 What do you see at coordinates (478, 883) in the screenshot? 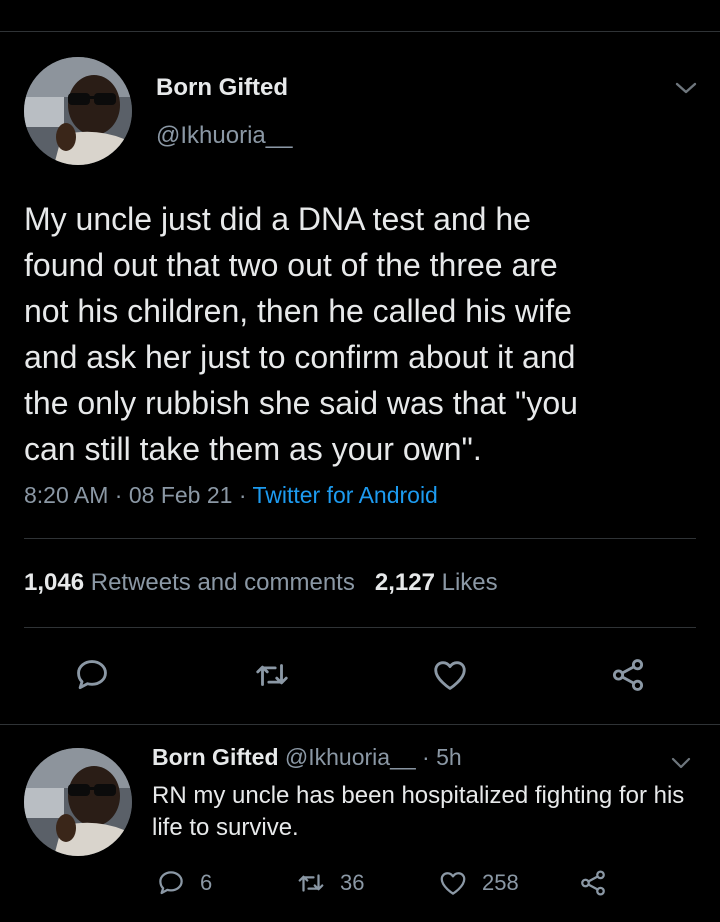
I see `reply-like-button: 258` at bounding box center [478, 883].